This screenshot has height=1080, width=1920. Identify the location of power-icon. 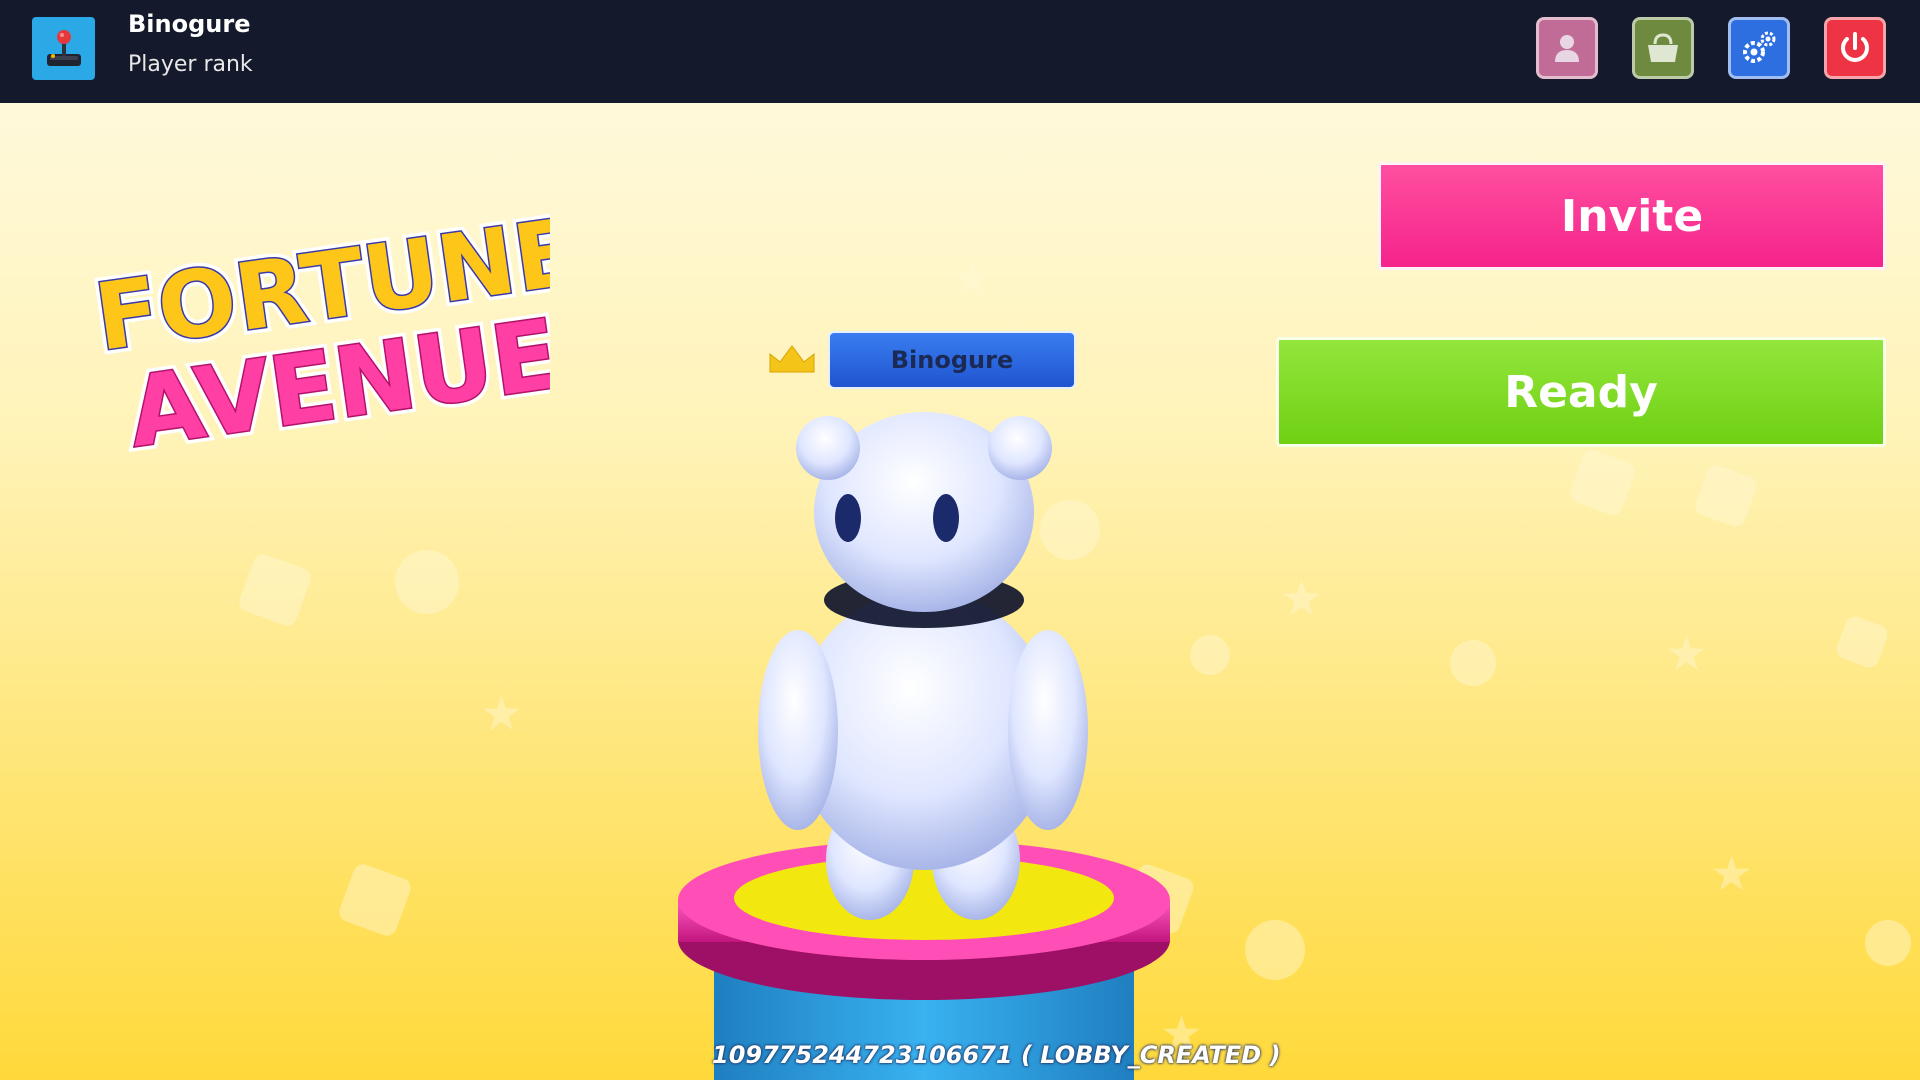
(1855, 47).